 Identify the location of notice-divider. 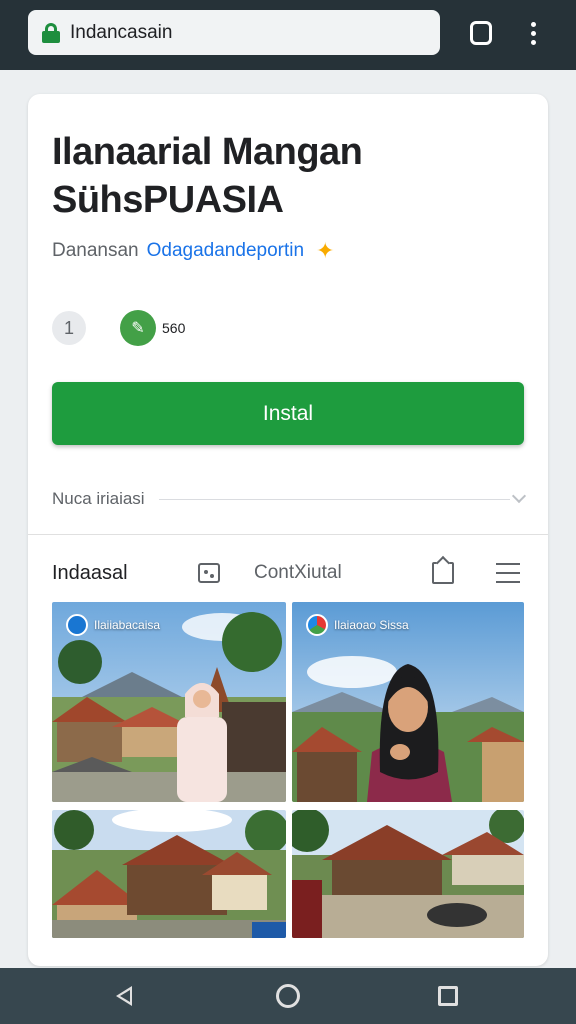
(334, 499).